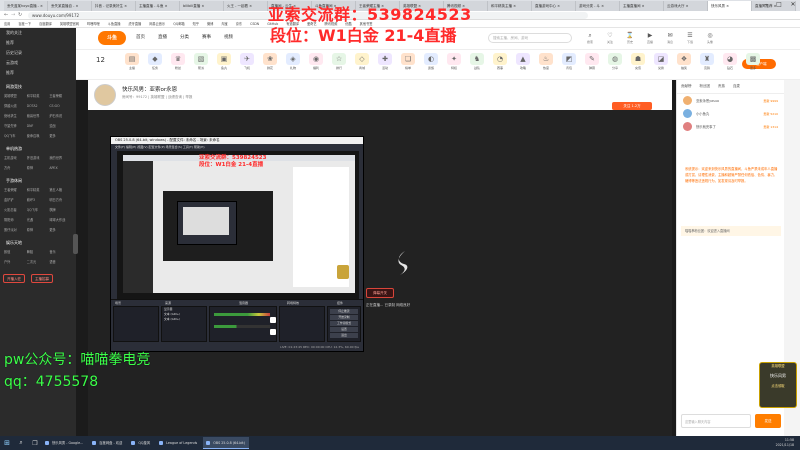 The image size is (800, 450). What do you see at coordinates (686, 6) in the screenshot?
I see `browser-tab: 云游戏大厅 ×` at bounding box center [686, 6].